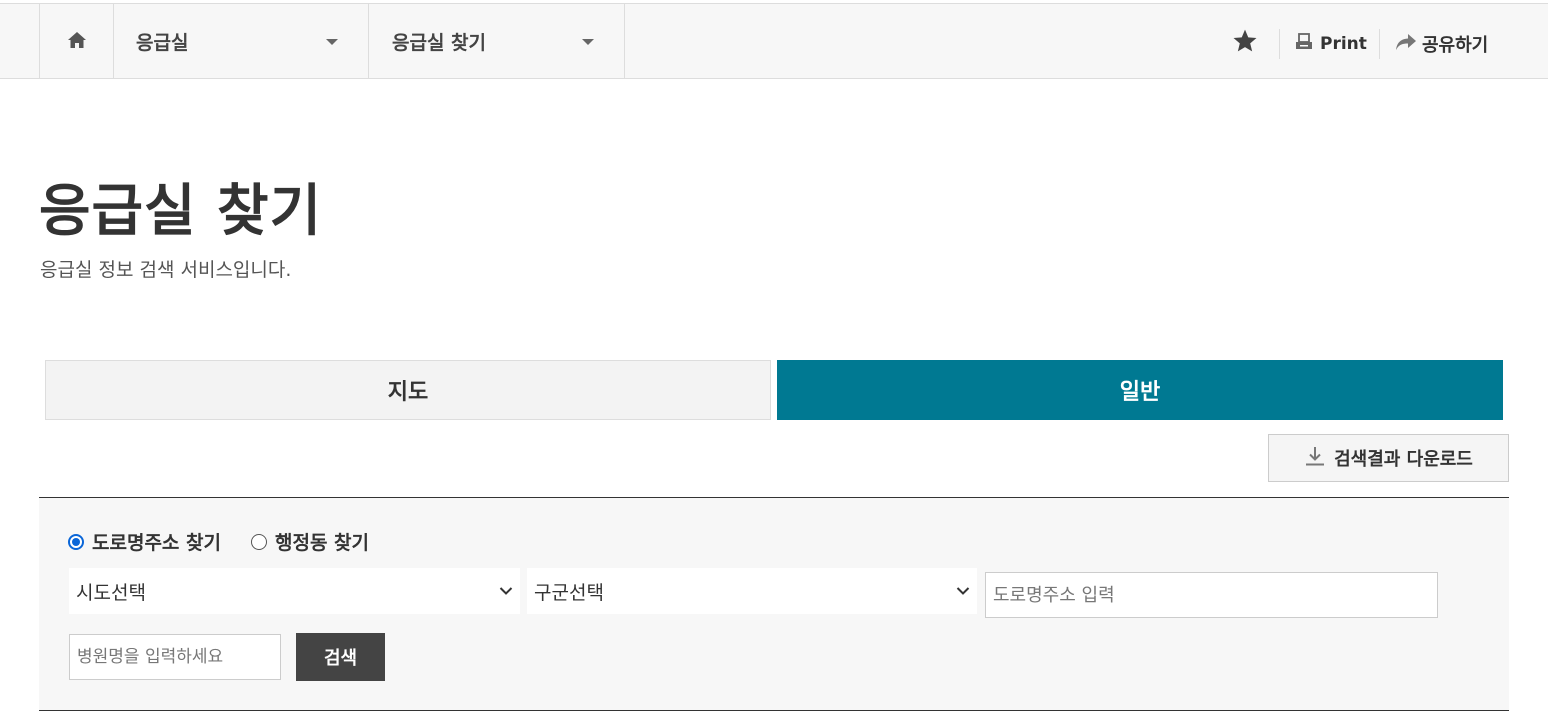 The height and width of the screenshot is (713, 1548). What do you see at coordinates (156, 543) in the screenshot?
I see `radio-road-address-label: 도로명주소 찾기` at bounding box center [156, 543].